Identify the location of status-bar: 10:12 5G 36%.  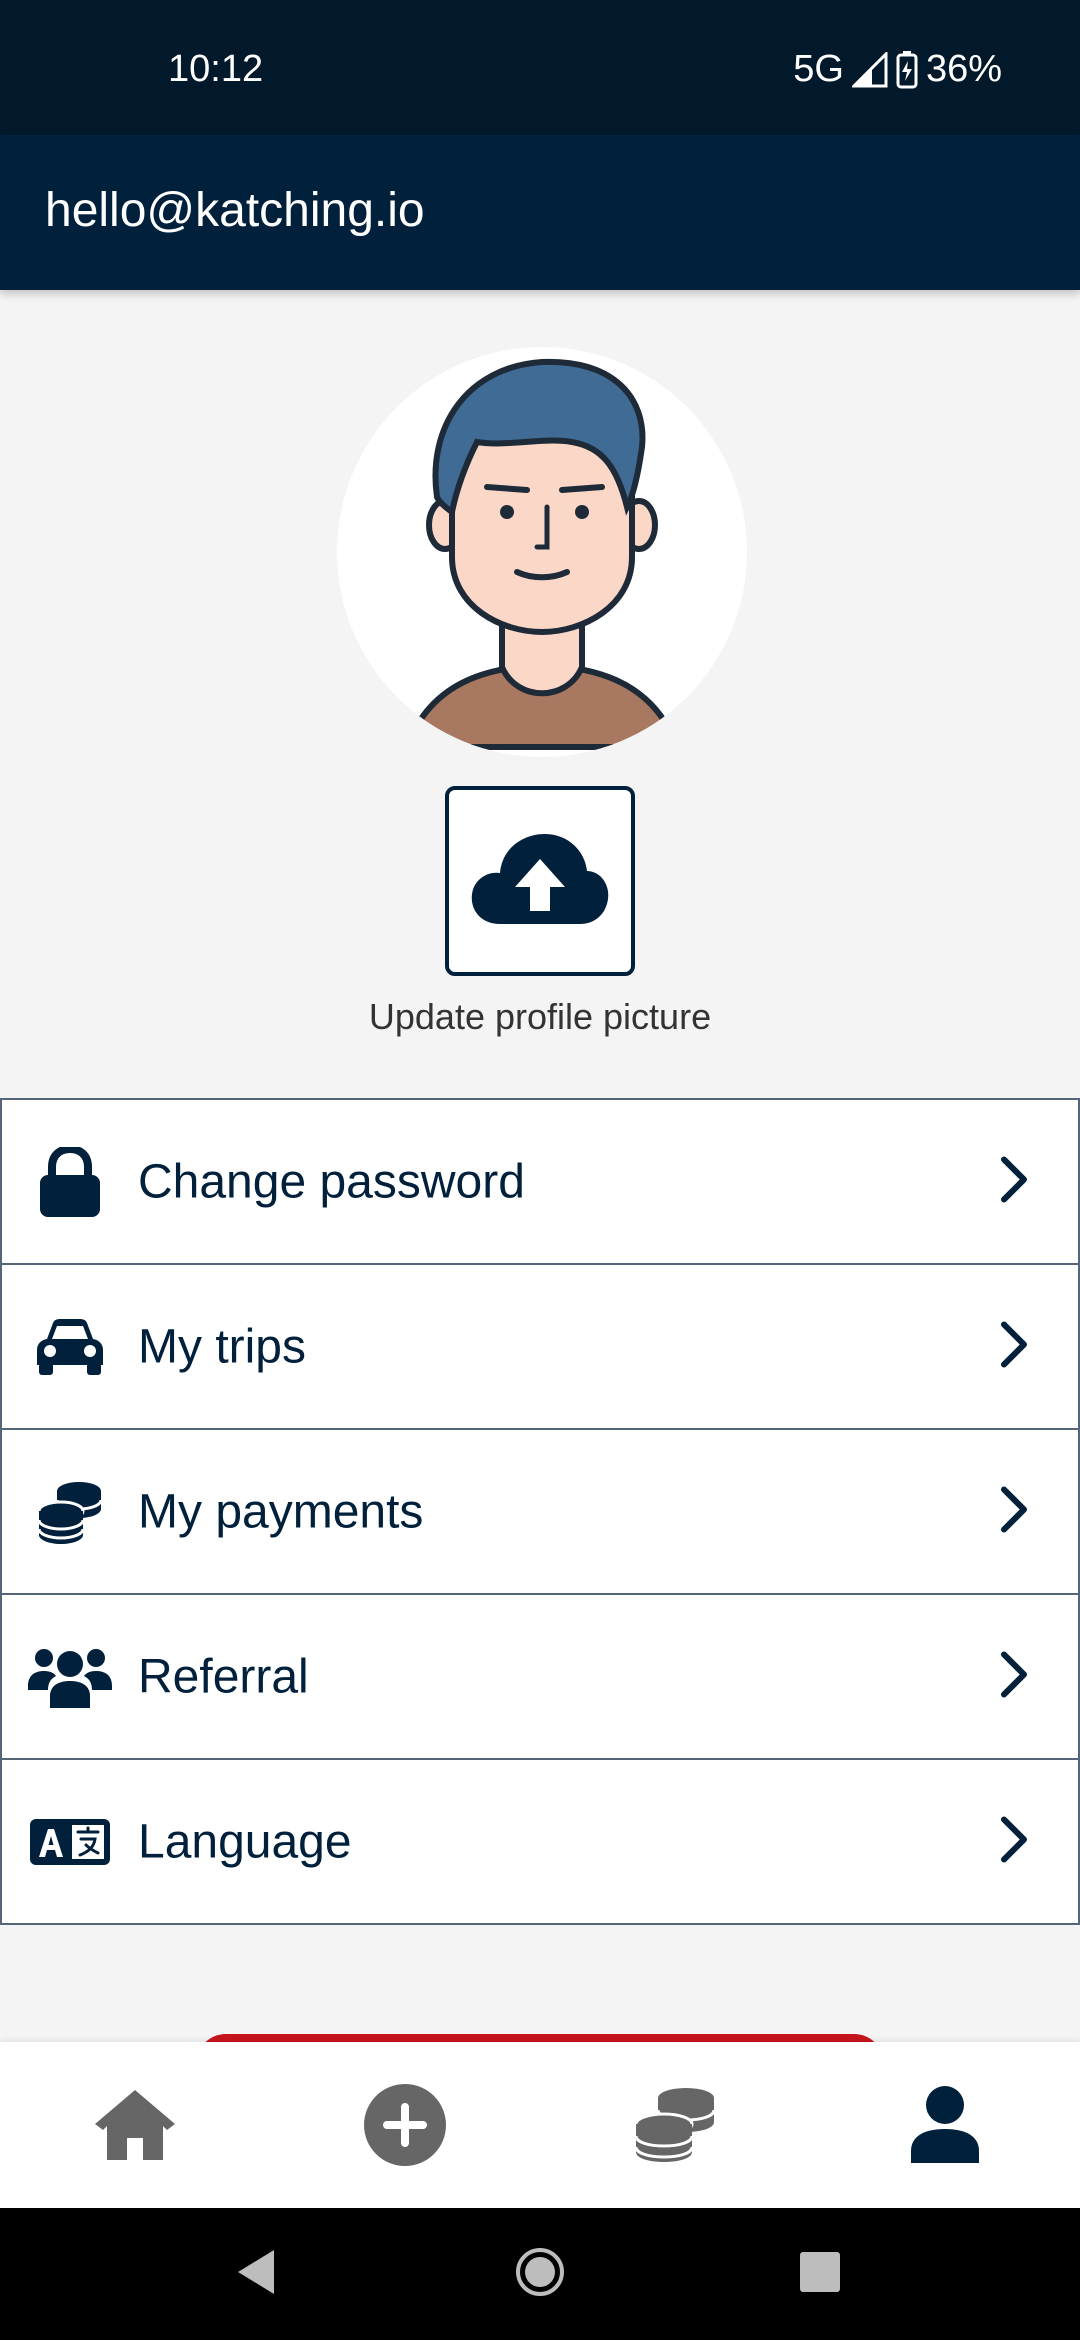
(540, 67).